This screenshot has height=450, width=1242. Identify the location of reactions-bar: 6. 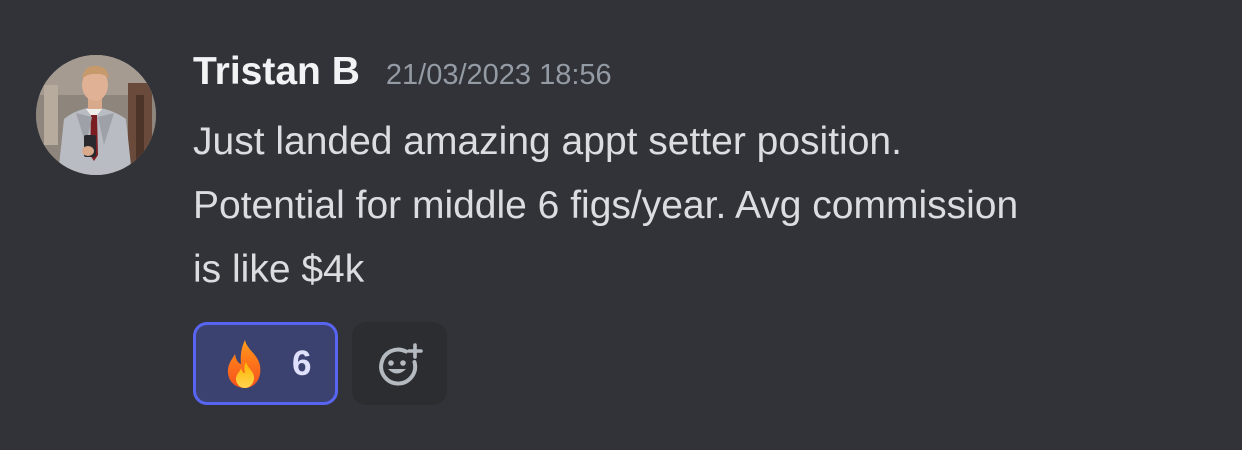
(320, 363).